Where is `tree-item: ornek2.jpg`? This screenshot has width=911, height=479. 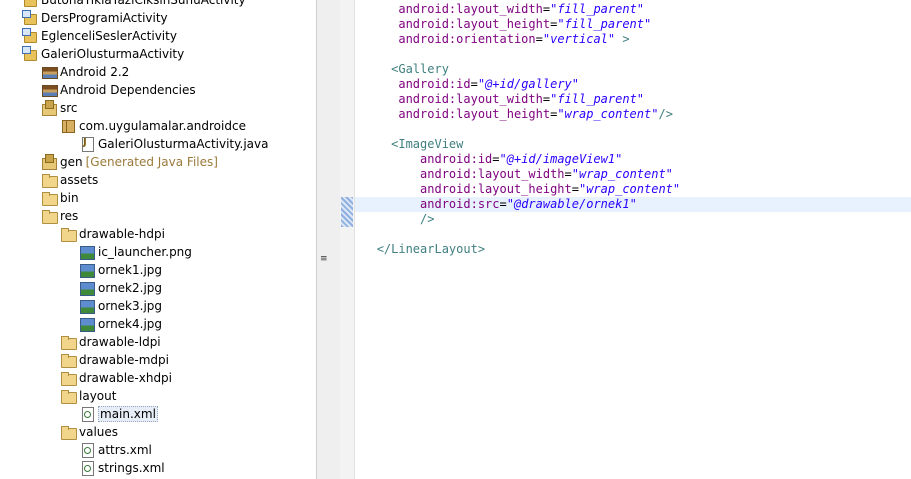 tree-item: ornek2.jpg is located at coordinates (120, 288).